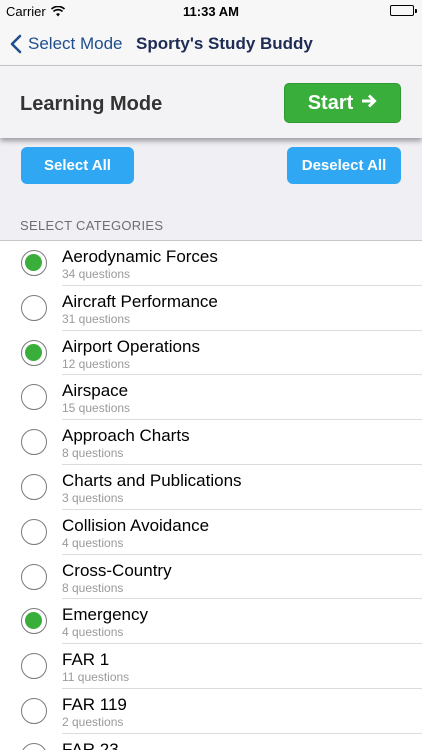 Image resolution: width=422 pixels, height=750 pixels. I want to click on battery-icon, so click(403, 10).